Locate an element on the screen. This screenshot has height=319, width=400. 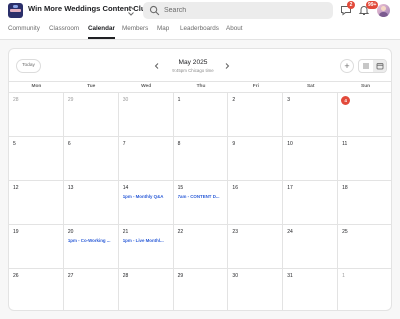
weekday-label: Sun is located at coordinates (366, 86).